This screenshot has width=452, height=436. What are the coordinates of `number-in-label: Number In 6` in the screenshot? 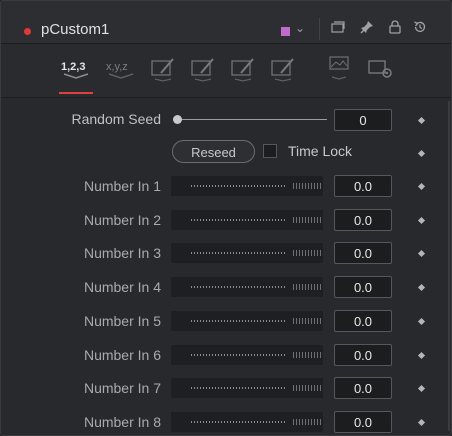 It's located at (122, 355).